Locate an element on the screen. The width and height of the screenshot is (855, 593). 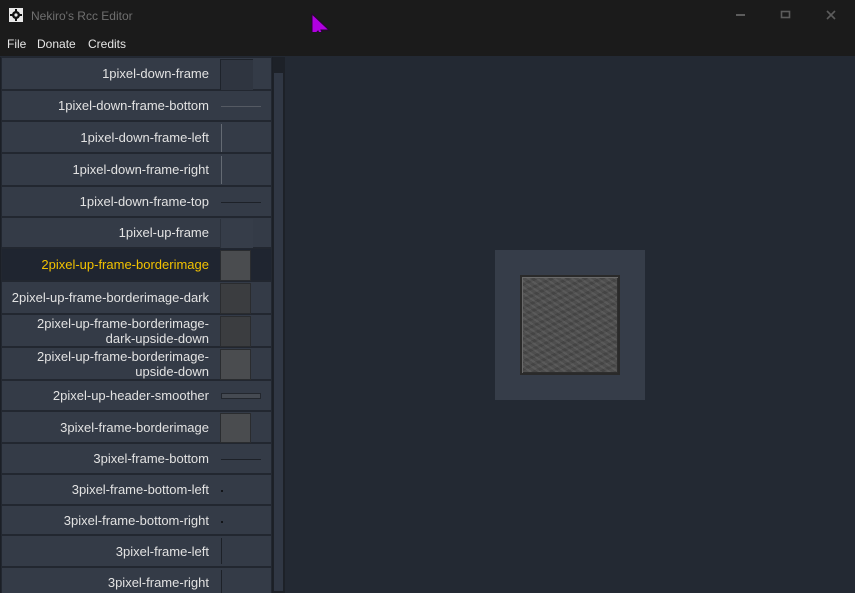
list-item-label: 3pixel-frame-borderimage is located at coordinates (134, 427).